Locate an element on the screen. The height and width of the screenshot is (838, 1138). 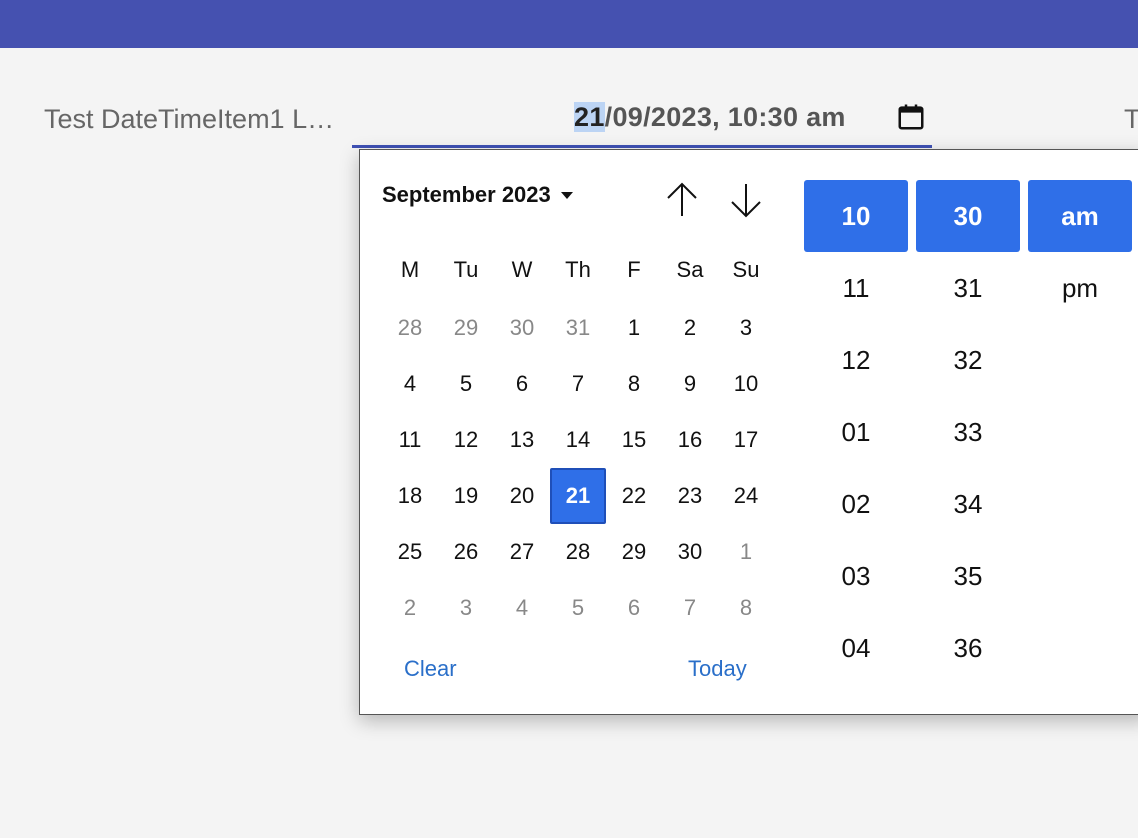
hour-option: 01 is located at coordinates (856, 432).